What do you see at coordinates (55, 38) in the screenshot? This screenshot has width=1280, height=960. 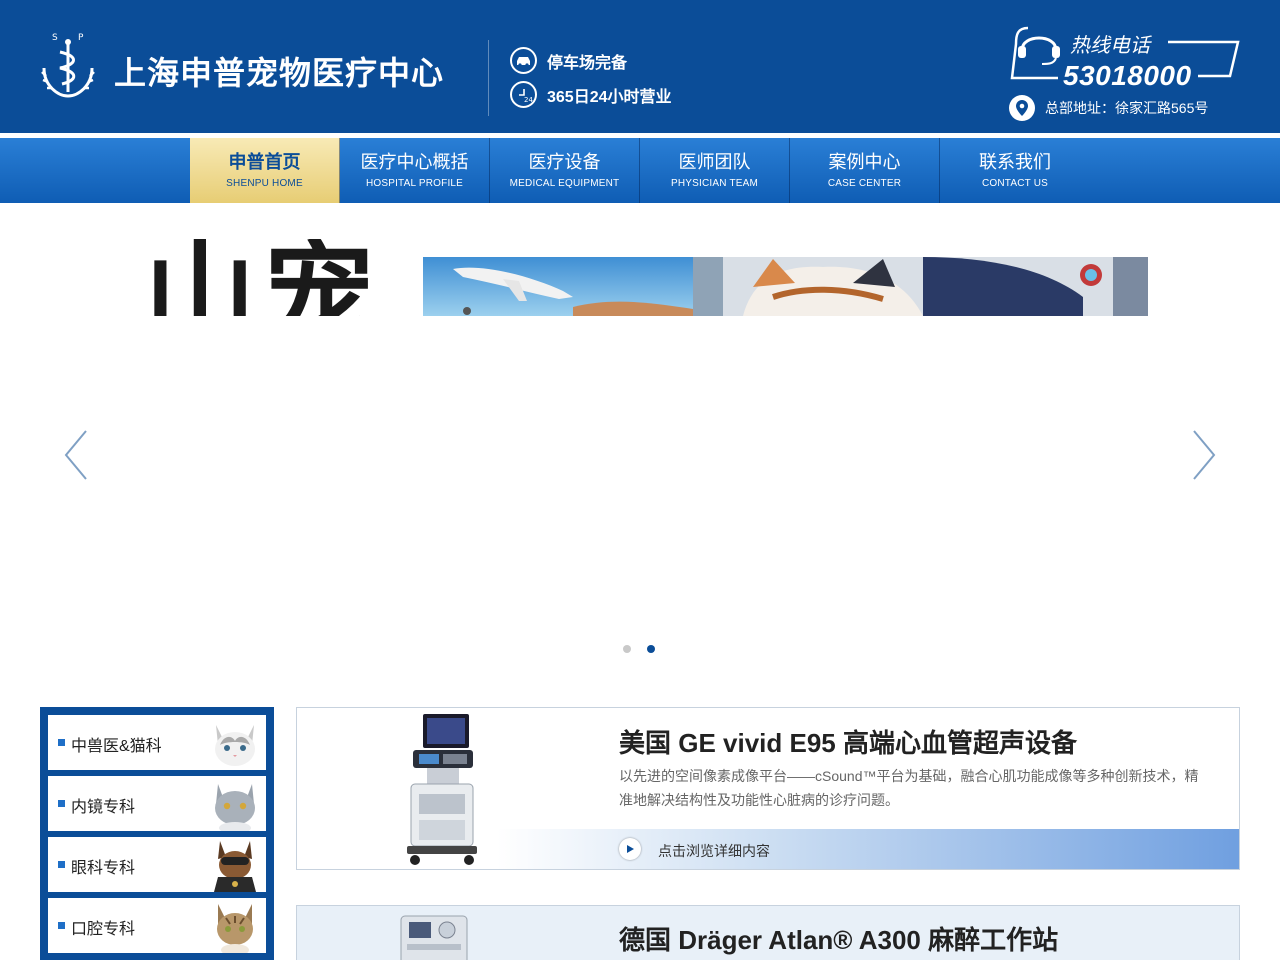 I see `svg-text: S` at bounding box center [55, 38].